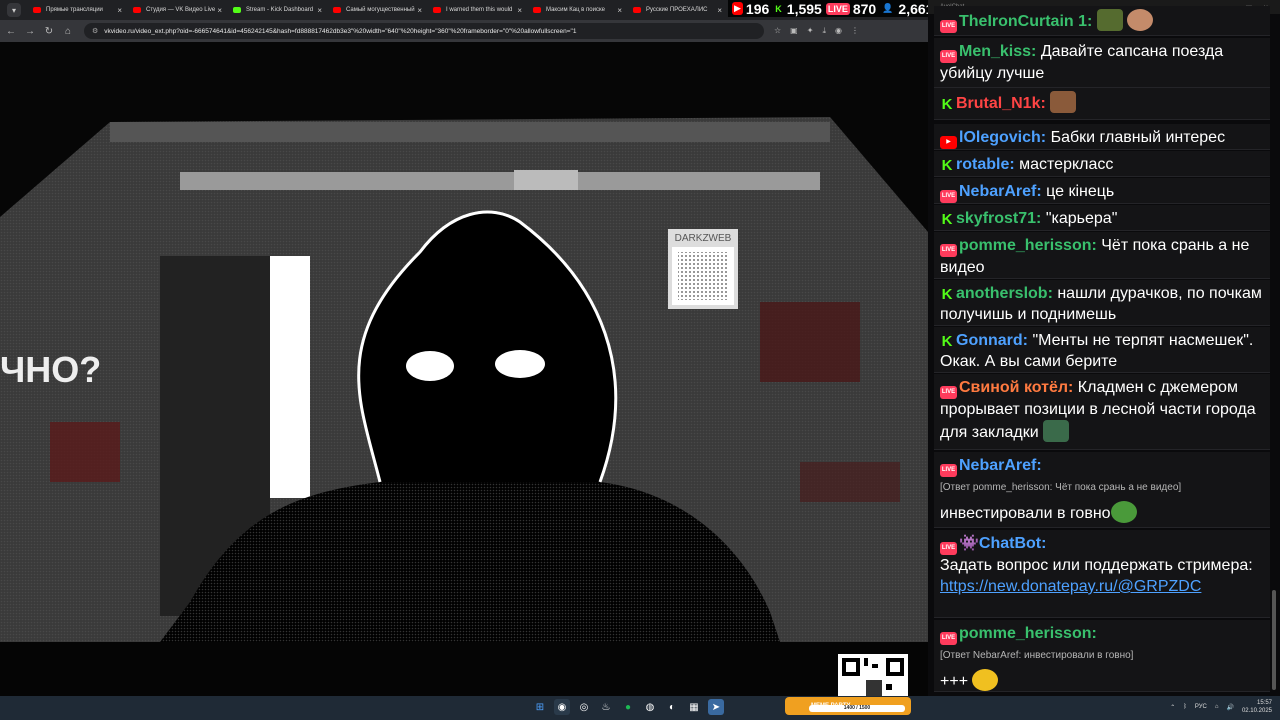  Describe the element at coordinates (672, 707) in the screenshot. I see `obs-icon: ◐` at that location.